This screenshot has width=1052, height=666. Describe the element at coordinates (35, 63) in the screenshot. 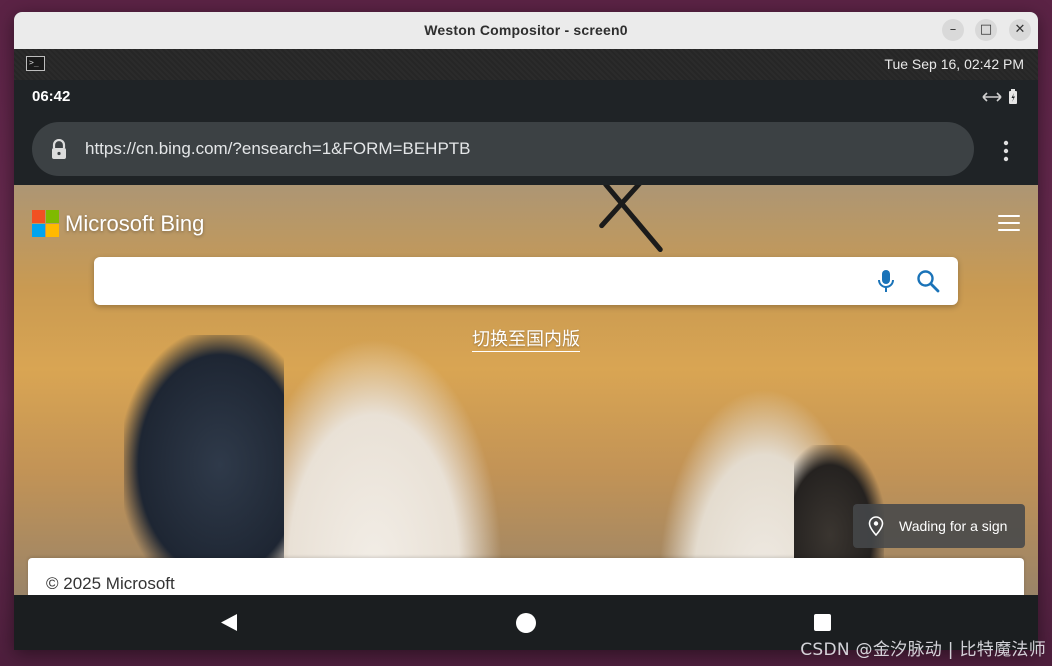

I see `terminal-icon: >_` at that location.